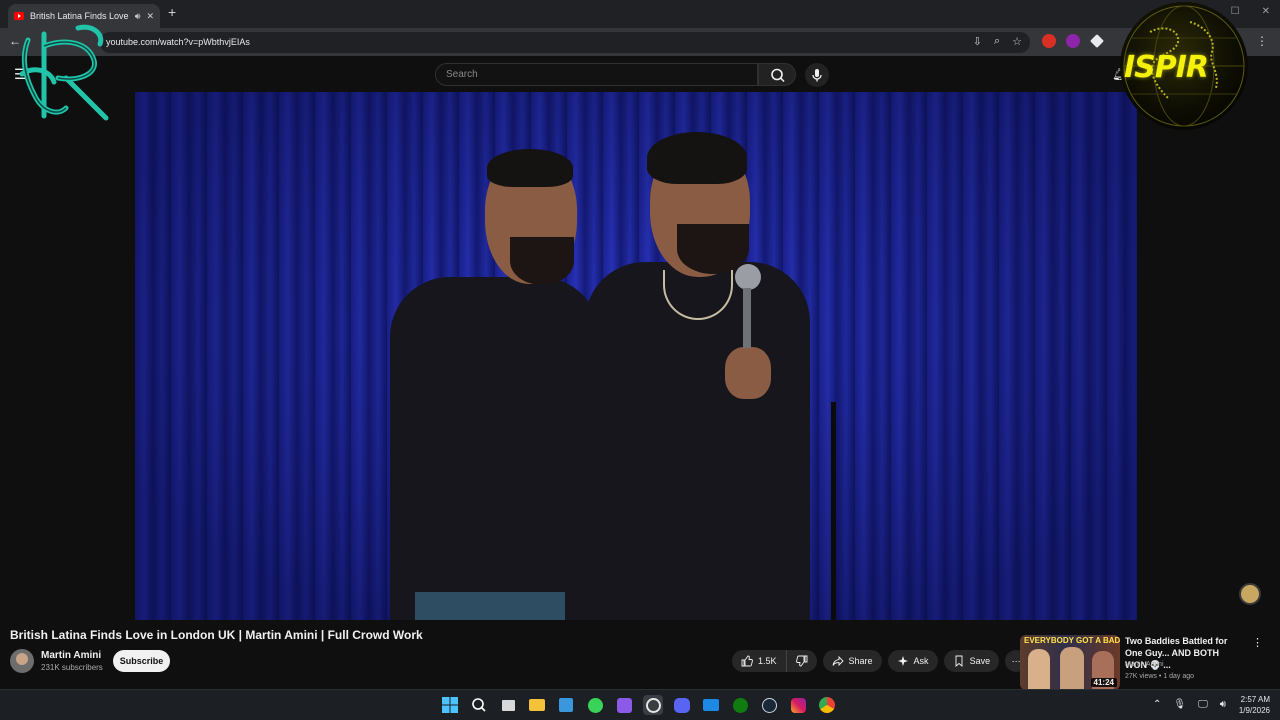  Describe the element at coordinates (596, 74) in the screenshot. I see `search-input: Search` at that location.